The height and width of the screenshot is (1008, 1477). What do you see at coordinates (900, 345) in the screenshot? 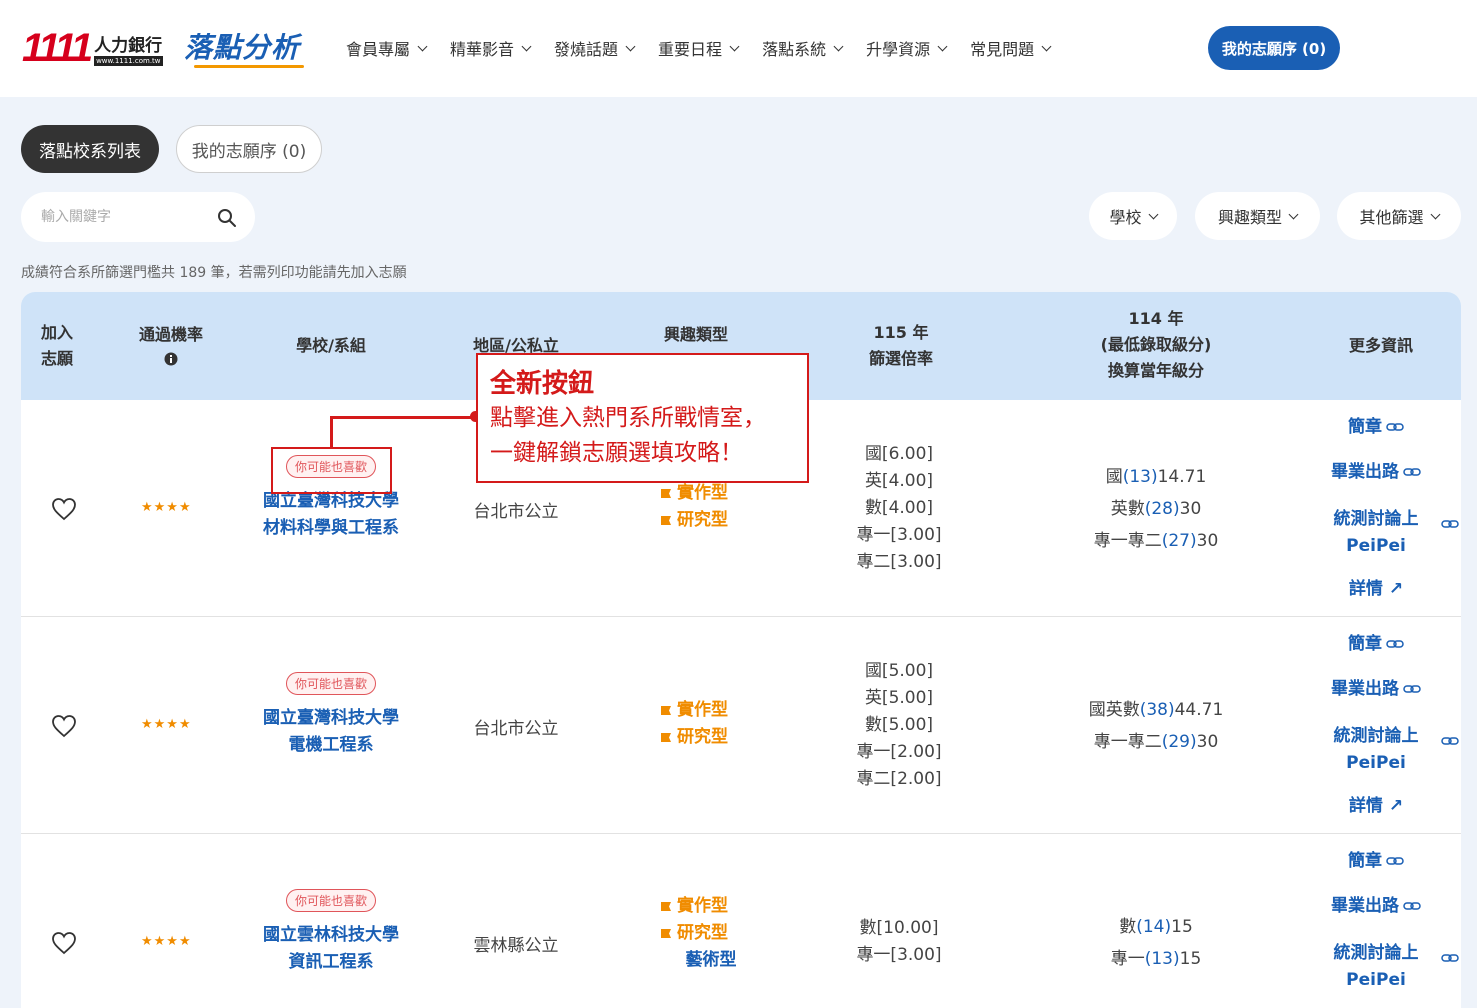
I see `header-ratio: 115 年 篩選倍率` at bounding box center [900, 345].